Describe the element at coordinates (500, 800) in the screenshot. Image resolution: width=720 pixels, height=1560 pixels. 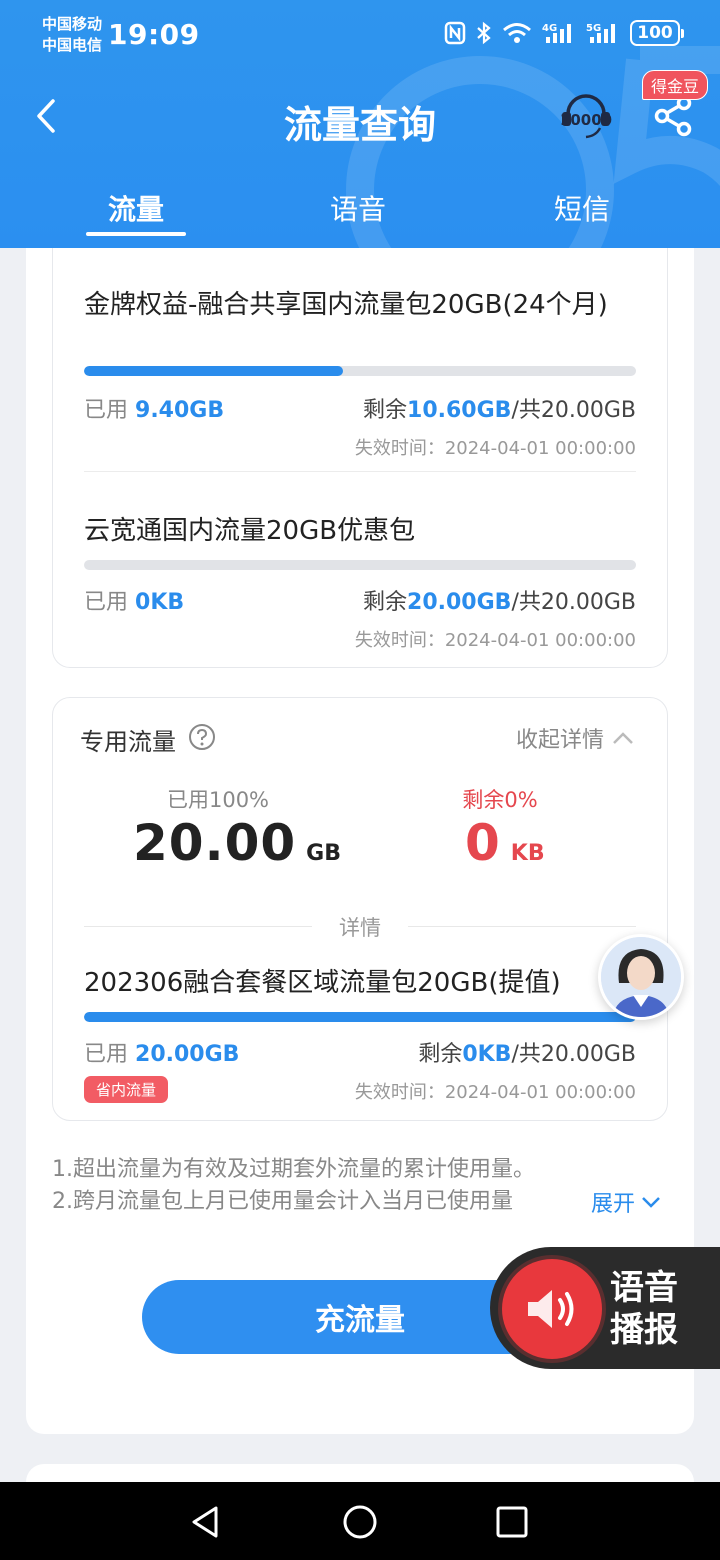
I see `remain-percent-label: 剩余0%` at that location.